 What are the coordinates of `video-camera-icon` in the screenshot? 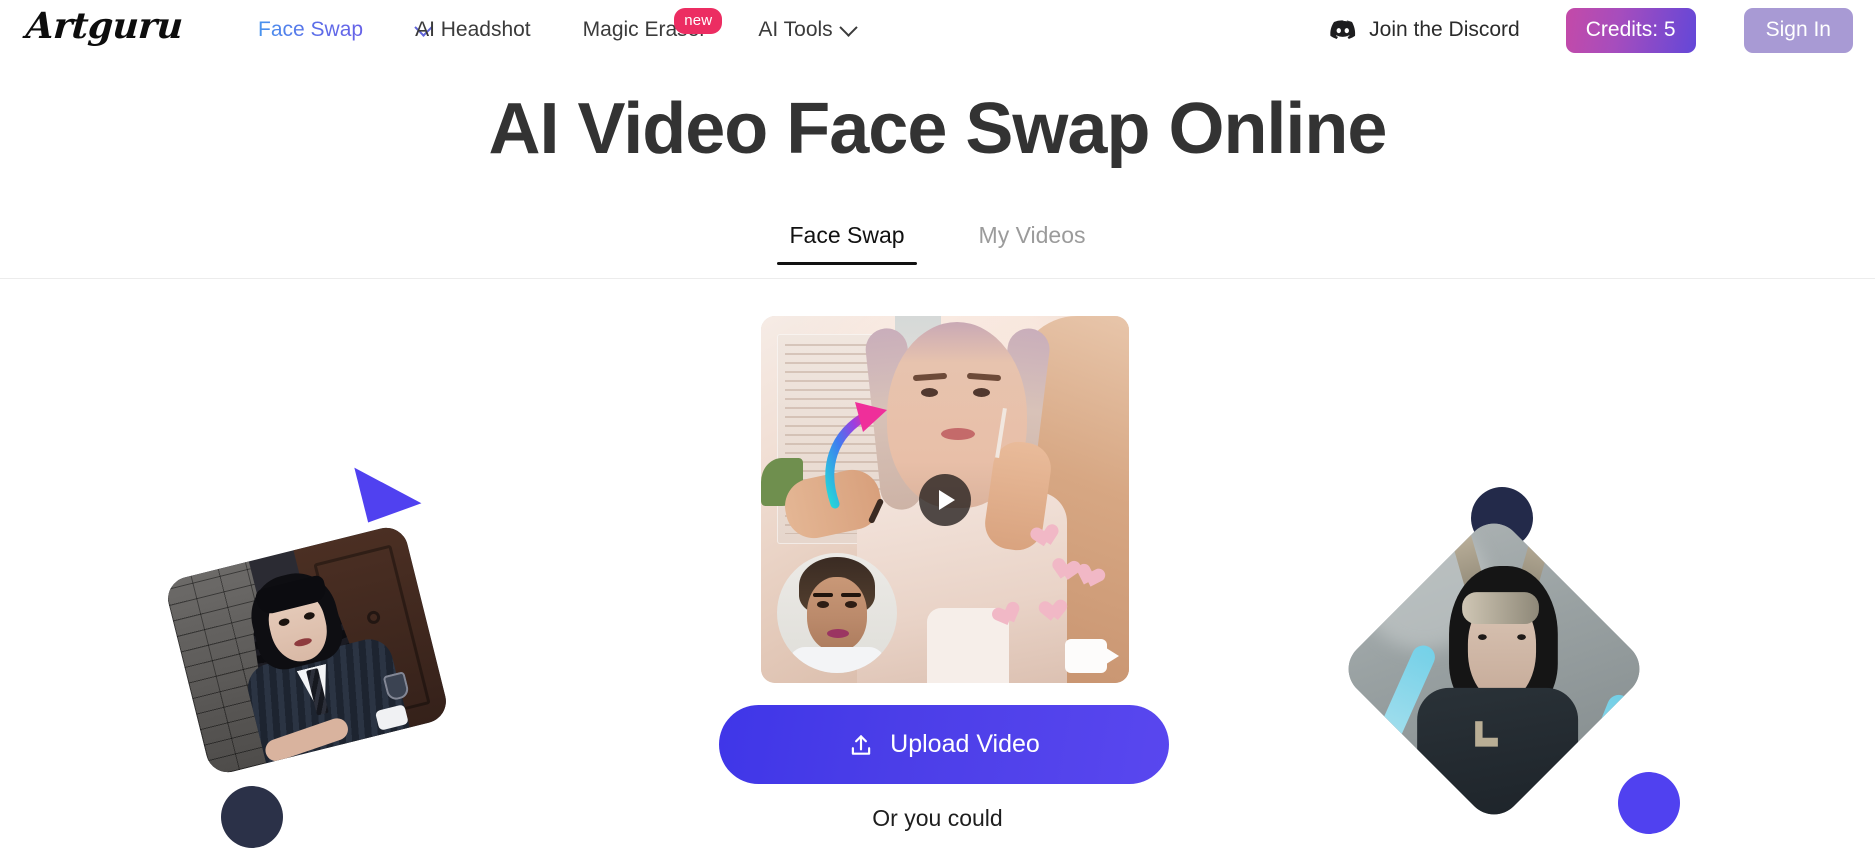 It's located at (1092, 656).